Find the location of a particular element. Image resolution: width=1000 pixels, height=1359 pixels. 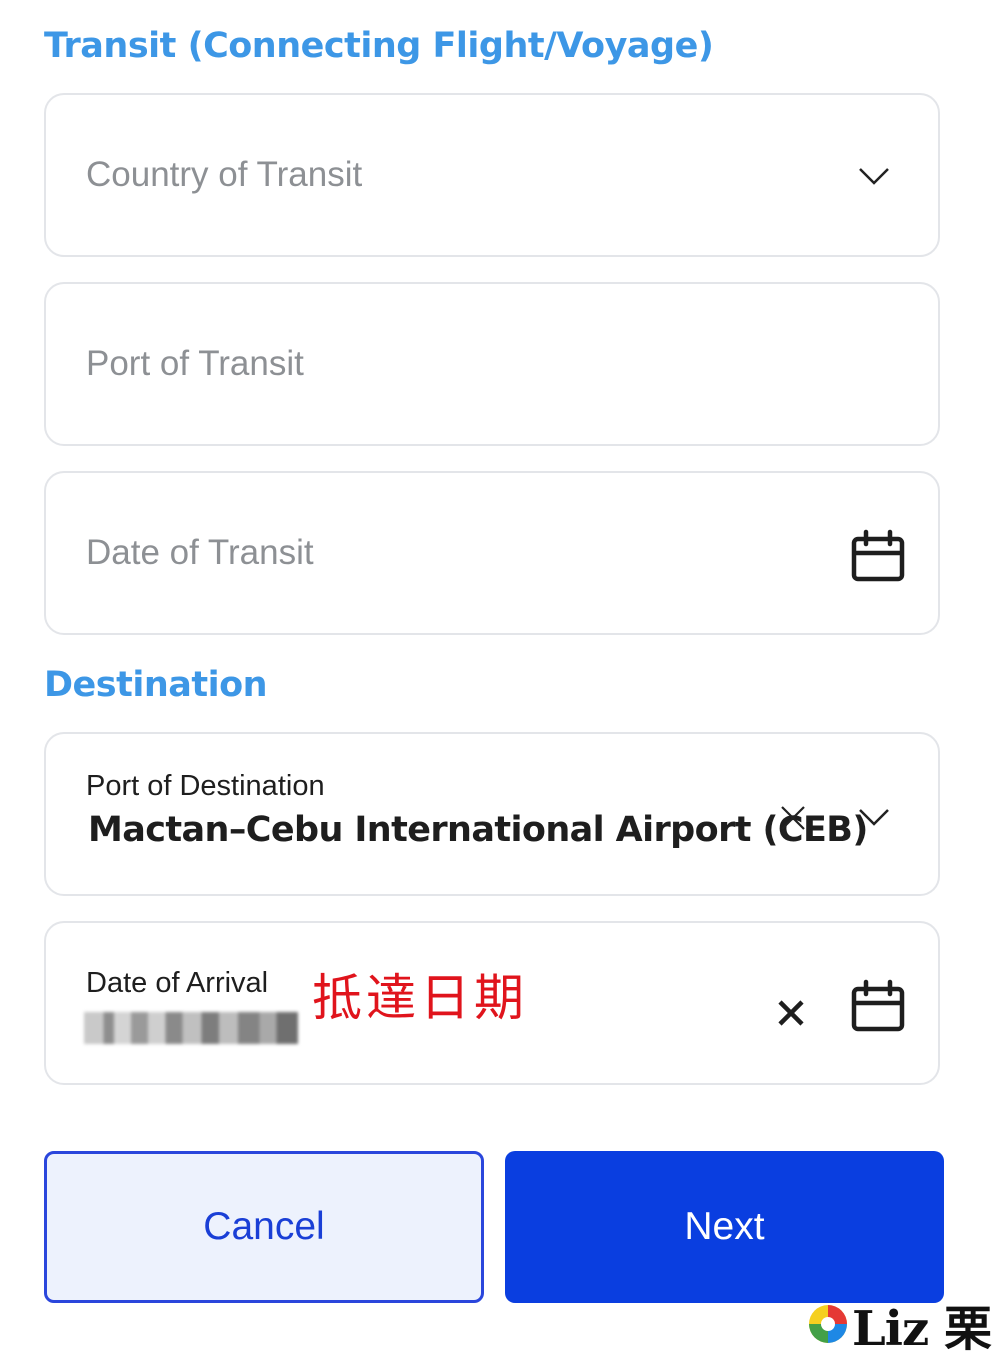

date-of-transit-input: Date of Transit is located at coordinates (492, 553).